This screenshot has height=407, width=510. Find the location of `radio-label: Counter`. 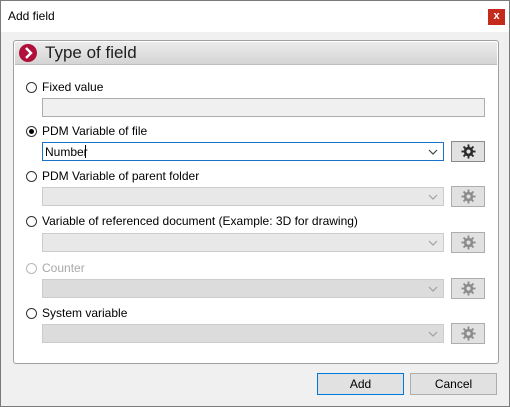

radio-label: Counter is located at coordinates (63, 268).